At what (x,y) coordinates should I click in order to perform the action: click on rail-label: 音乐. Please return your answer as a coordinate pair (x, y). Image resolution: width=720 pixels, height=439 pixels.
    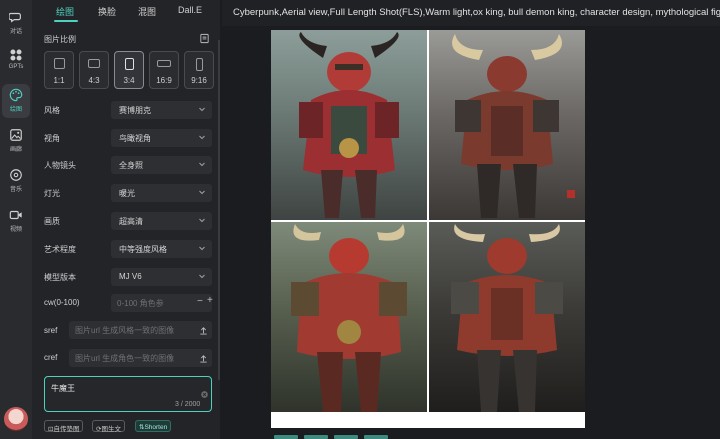
    Looking at the image, I should click on (15, 190).